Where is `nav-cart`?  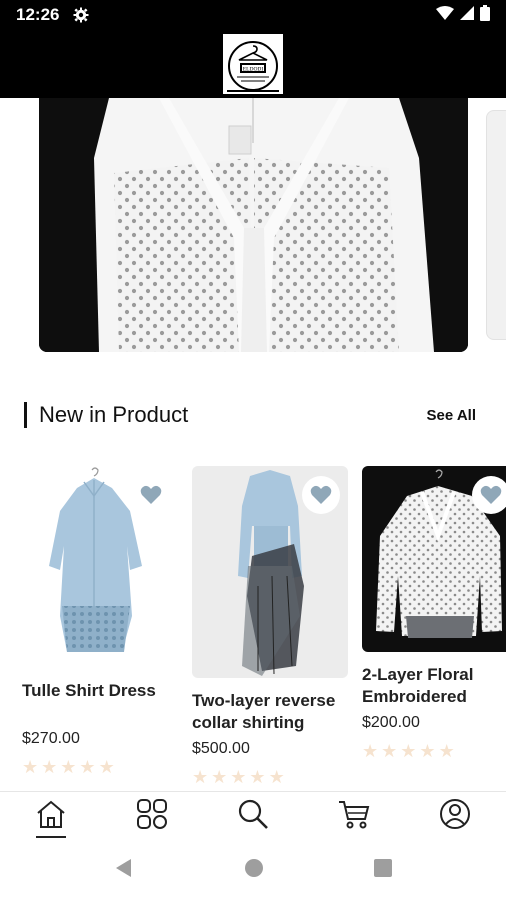 nav-cart is located at coordinates (354, 817).